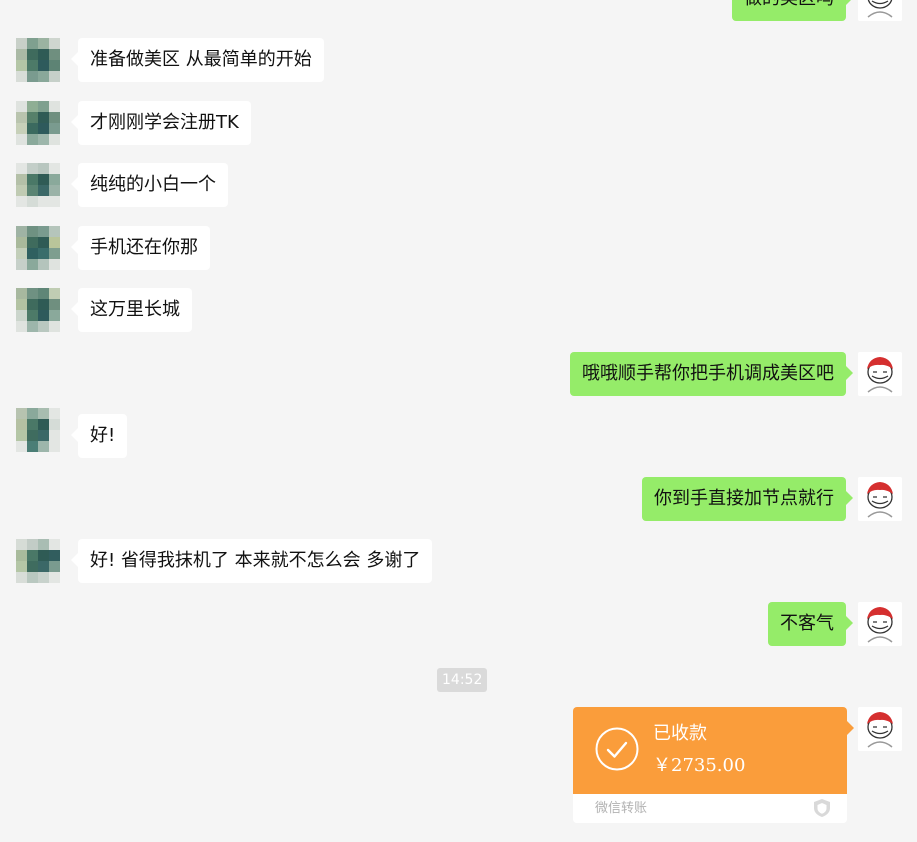 This screenshot has width=917, height=842. I want to click on message-bubble-self: 哦哦顺手帮你把手机调成美区吧, so click(711, 374).